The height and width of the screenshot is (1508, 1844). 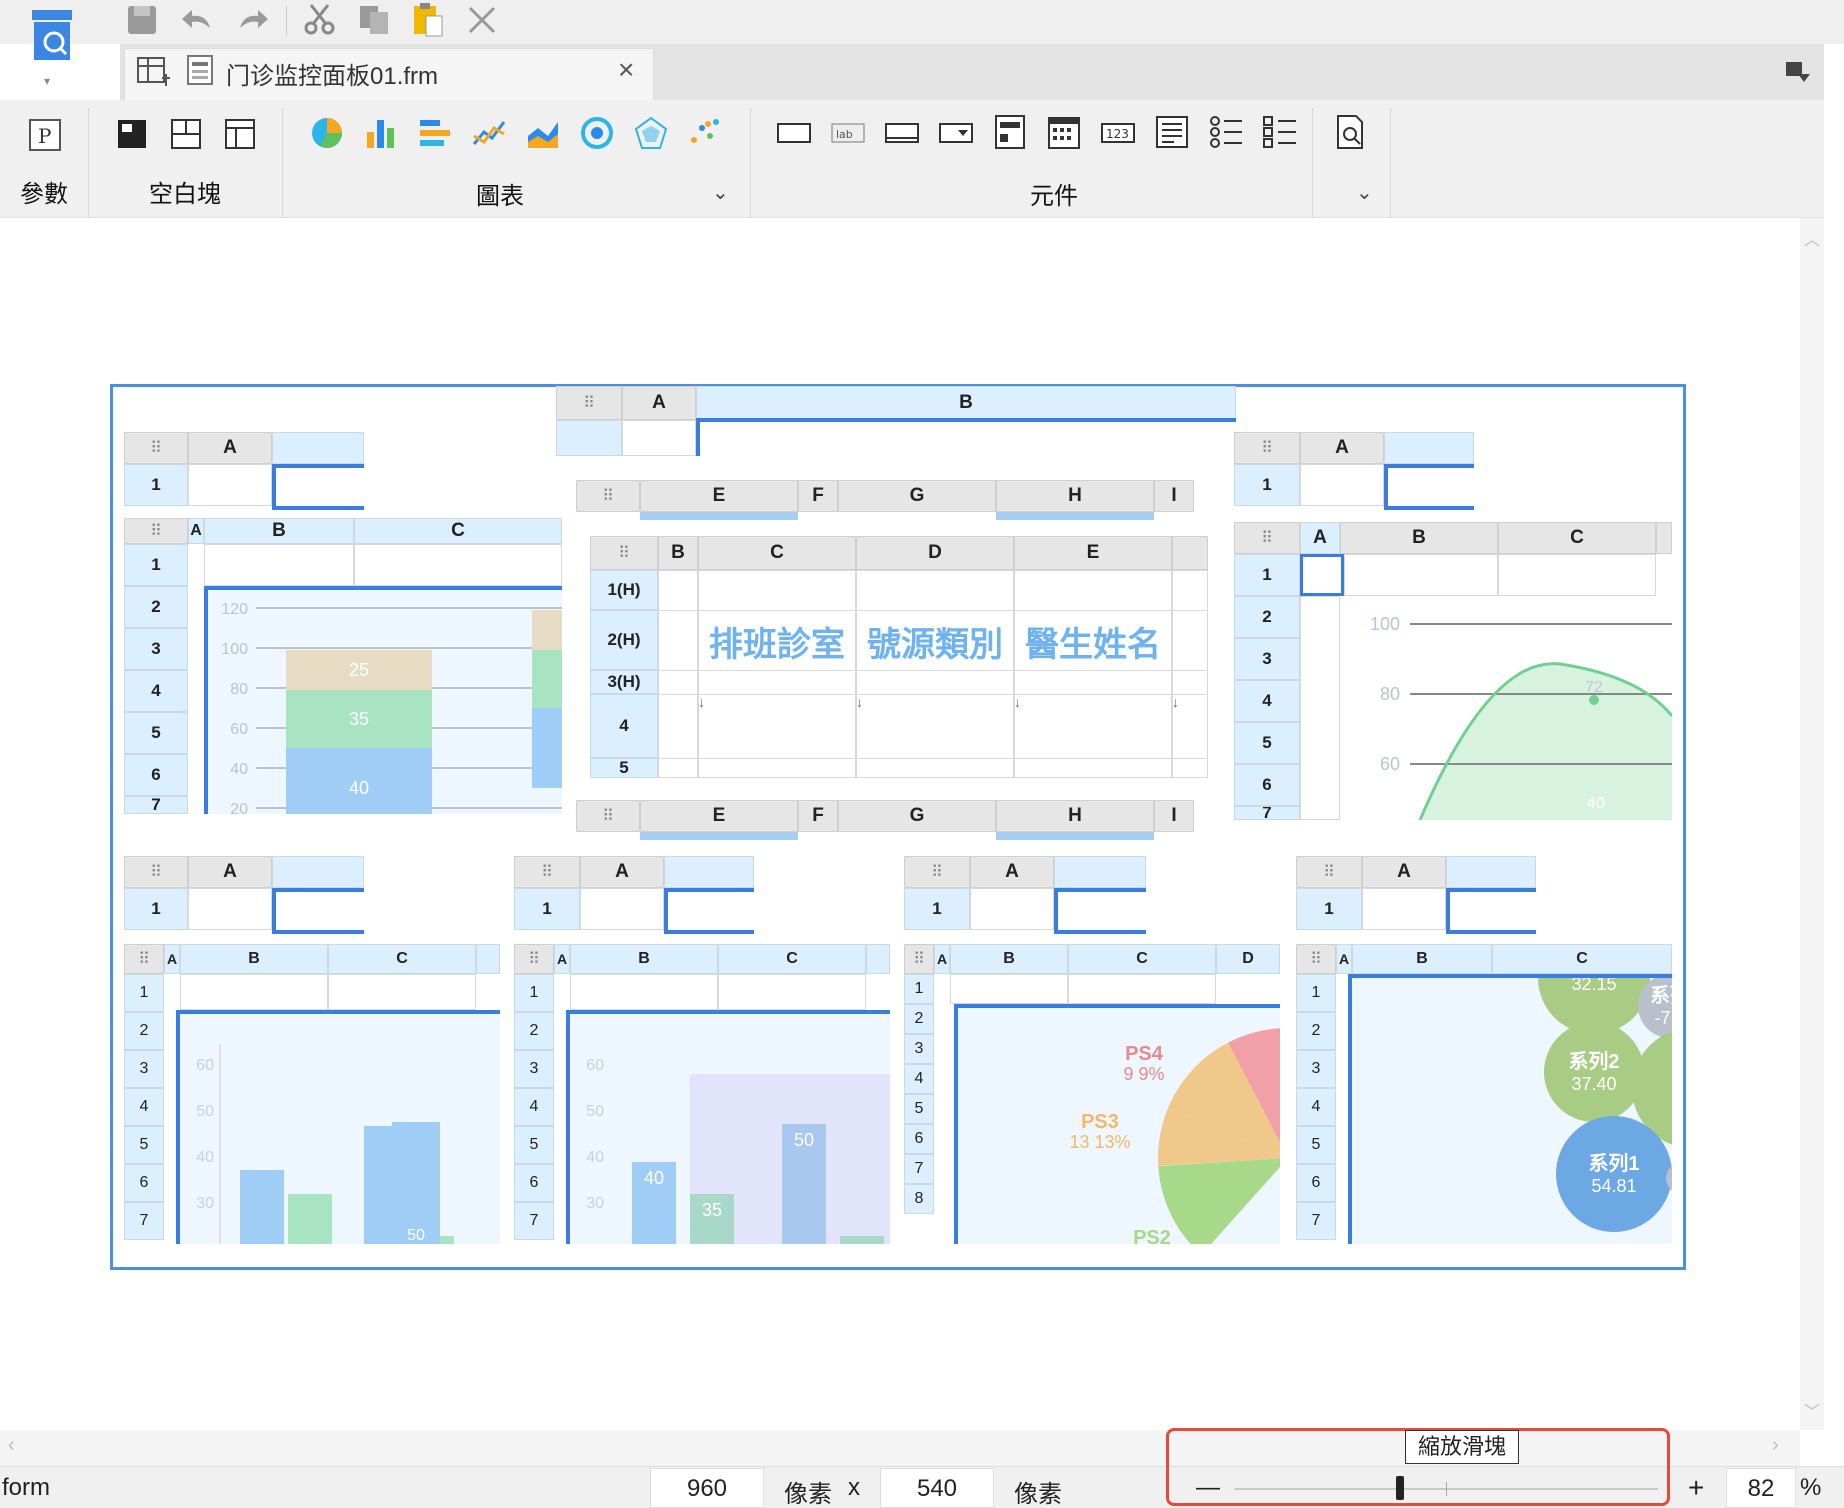 What do you see at coordinates (381, 133) in the screenshot?
I see `bar-chart-icon` at bounding box center [381, 133].